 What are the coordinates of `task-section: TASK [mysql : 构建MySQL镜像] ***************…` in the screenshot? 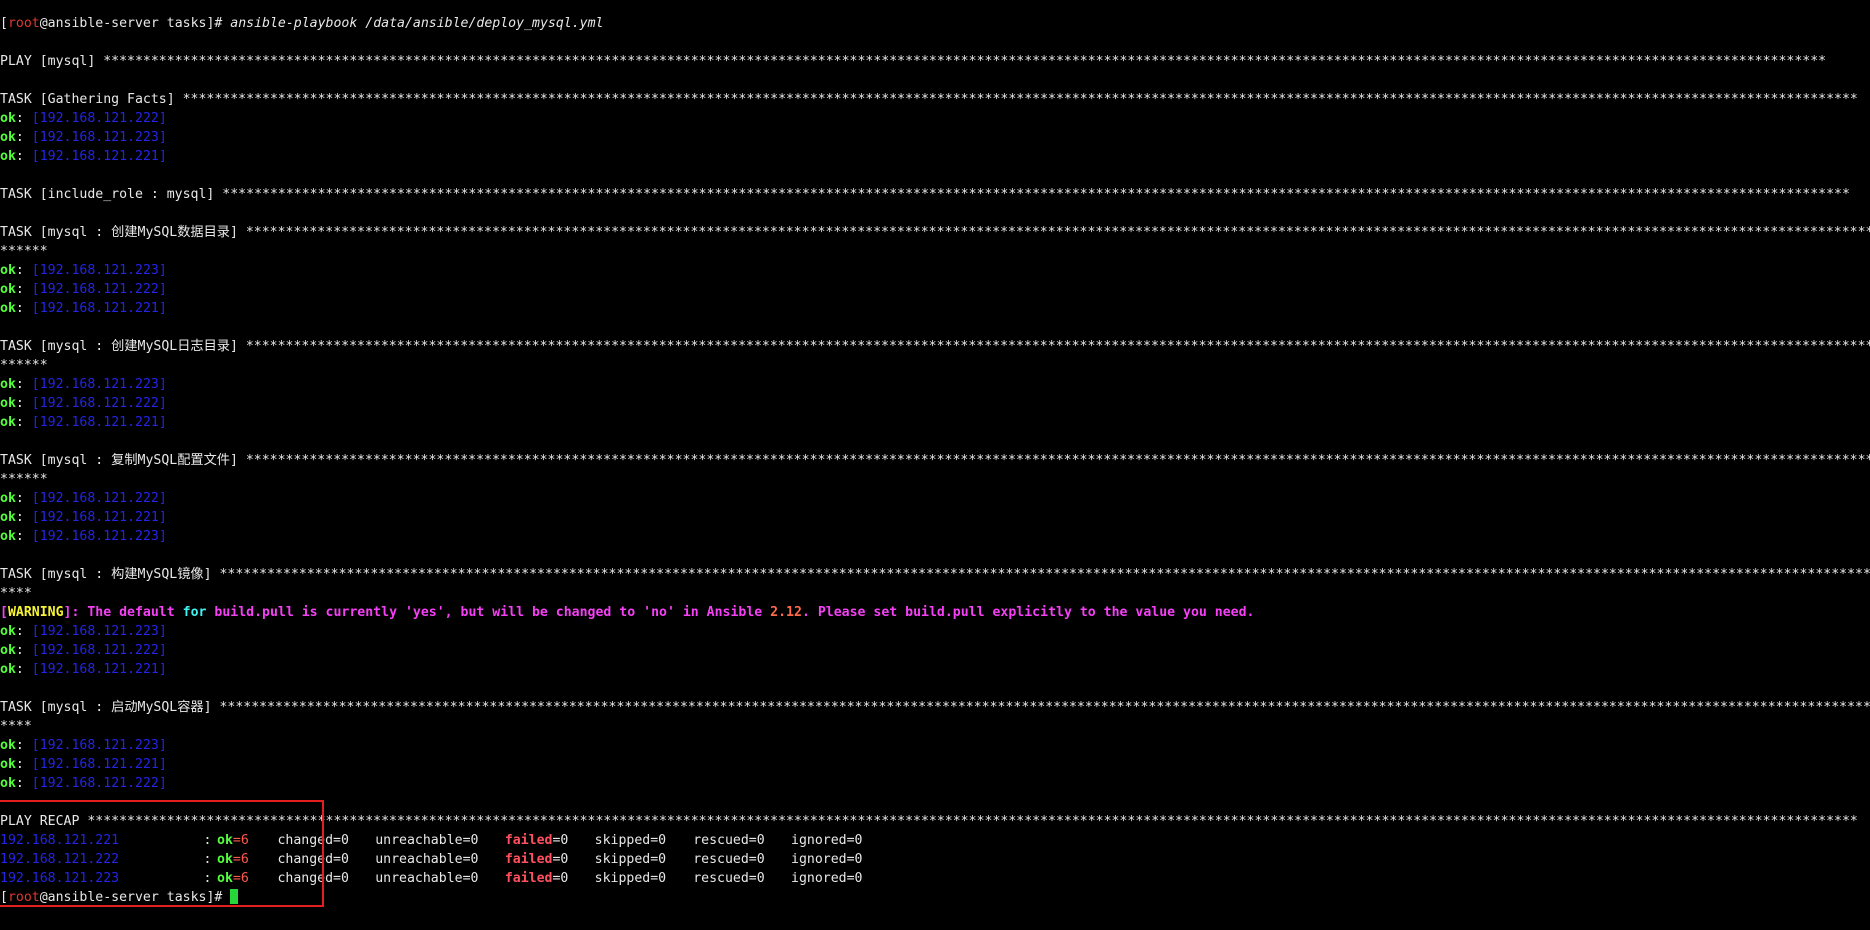 It's located at (935, 631).